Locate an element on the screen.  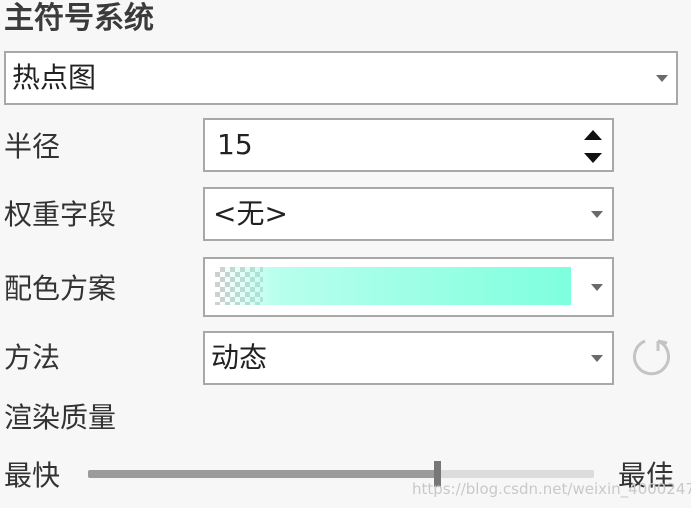
color-scheme-label: 配色方案 is located at coordinates (60, 288).